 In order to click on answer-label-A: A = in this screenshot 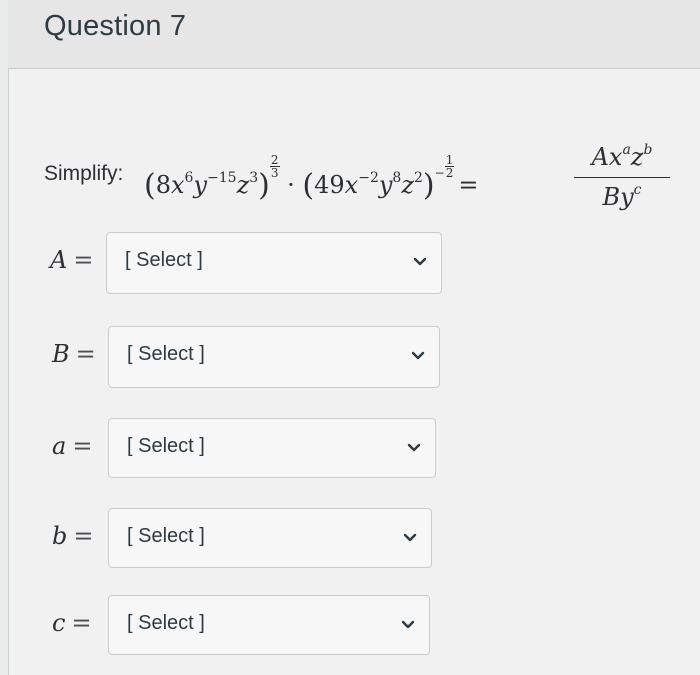, I will do `click(72, 260)`.